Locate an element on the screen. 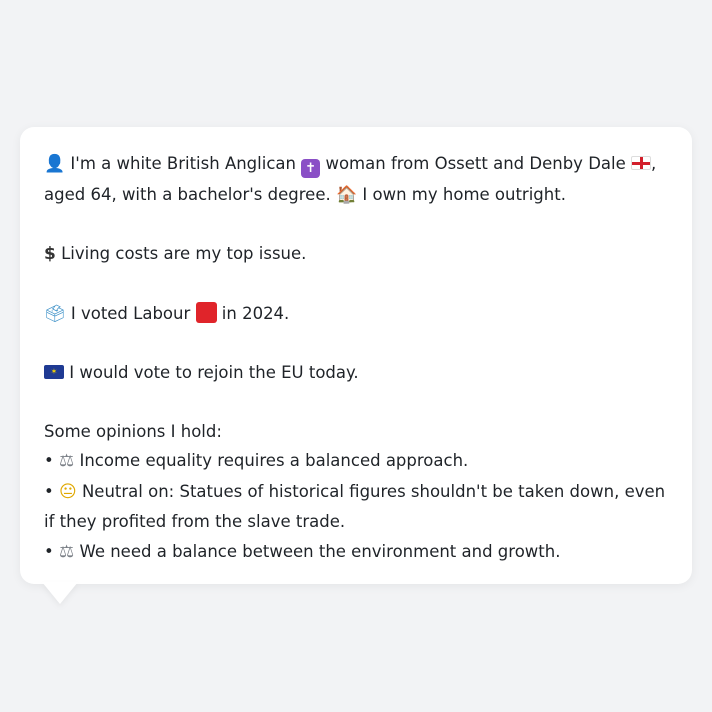  profile-text-a: I'm a white British Anglican is located at coordinates (183, 163).